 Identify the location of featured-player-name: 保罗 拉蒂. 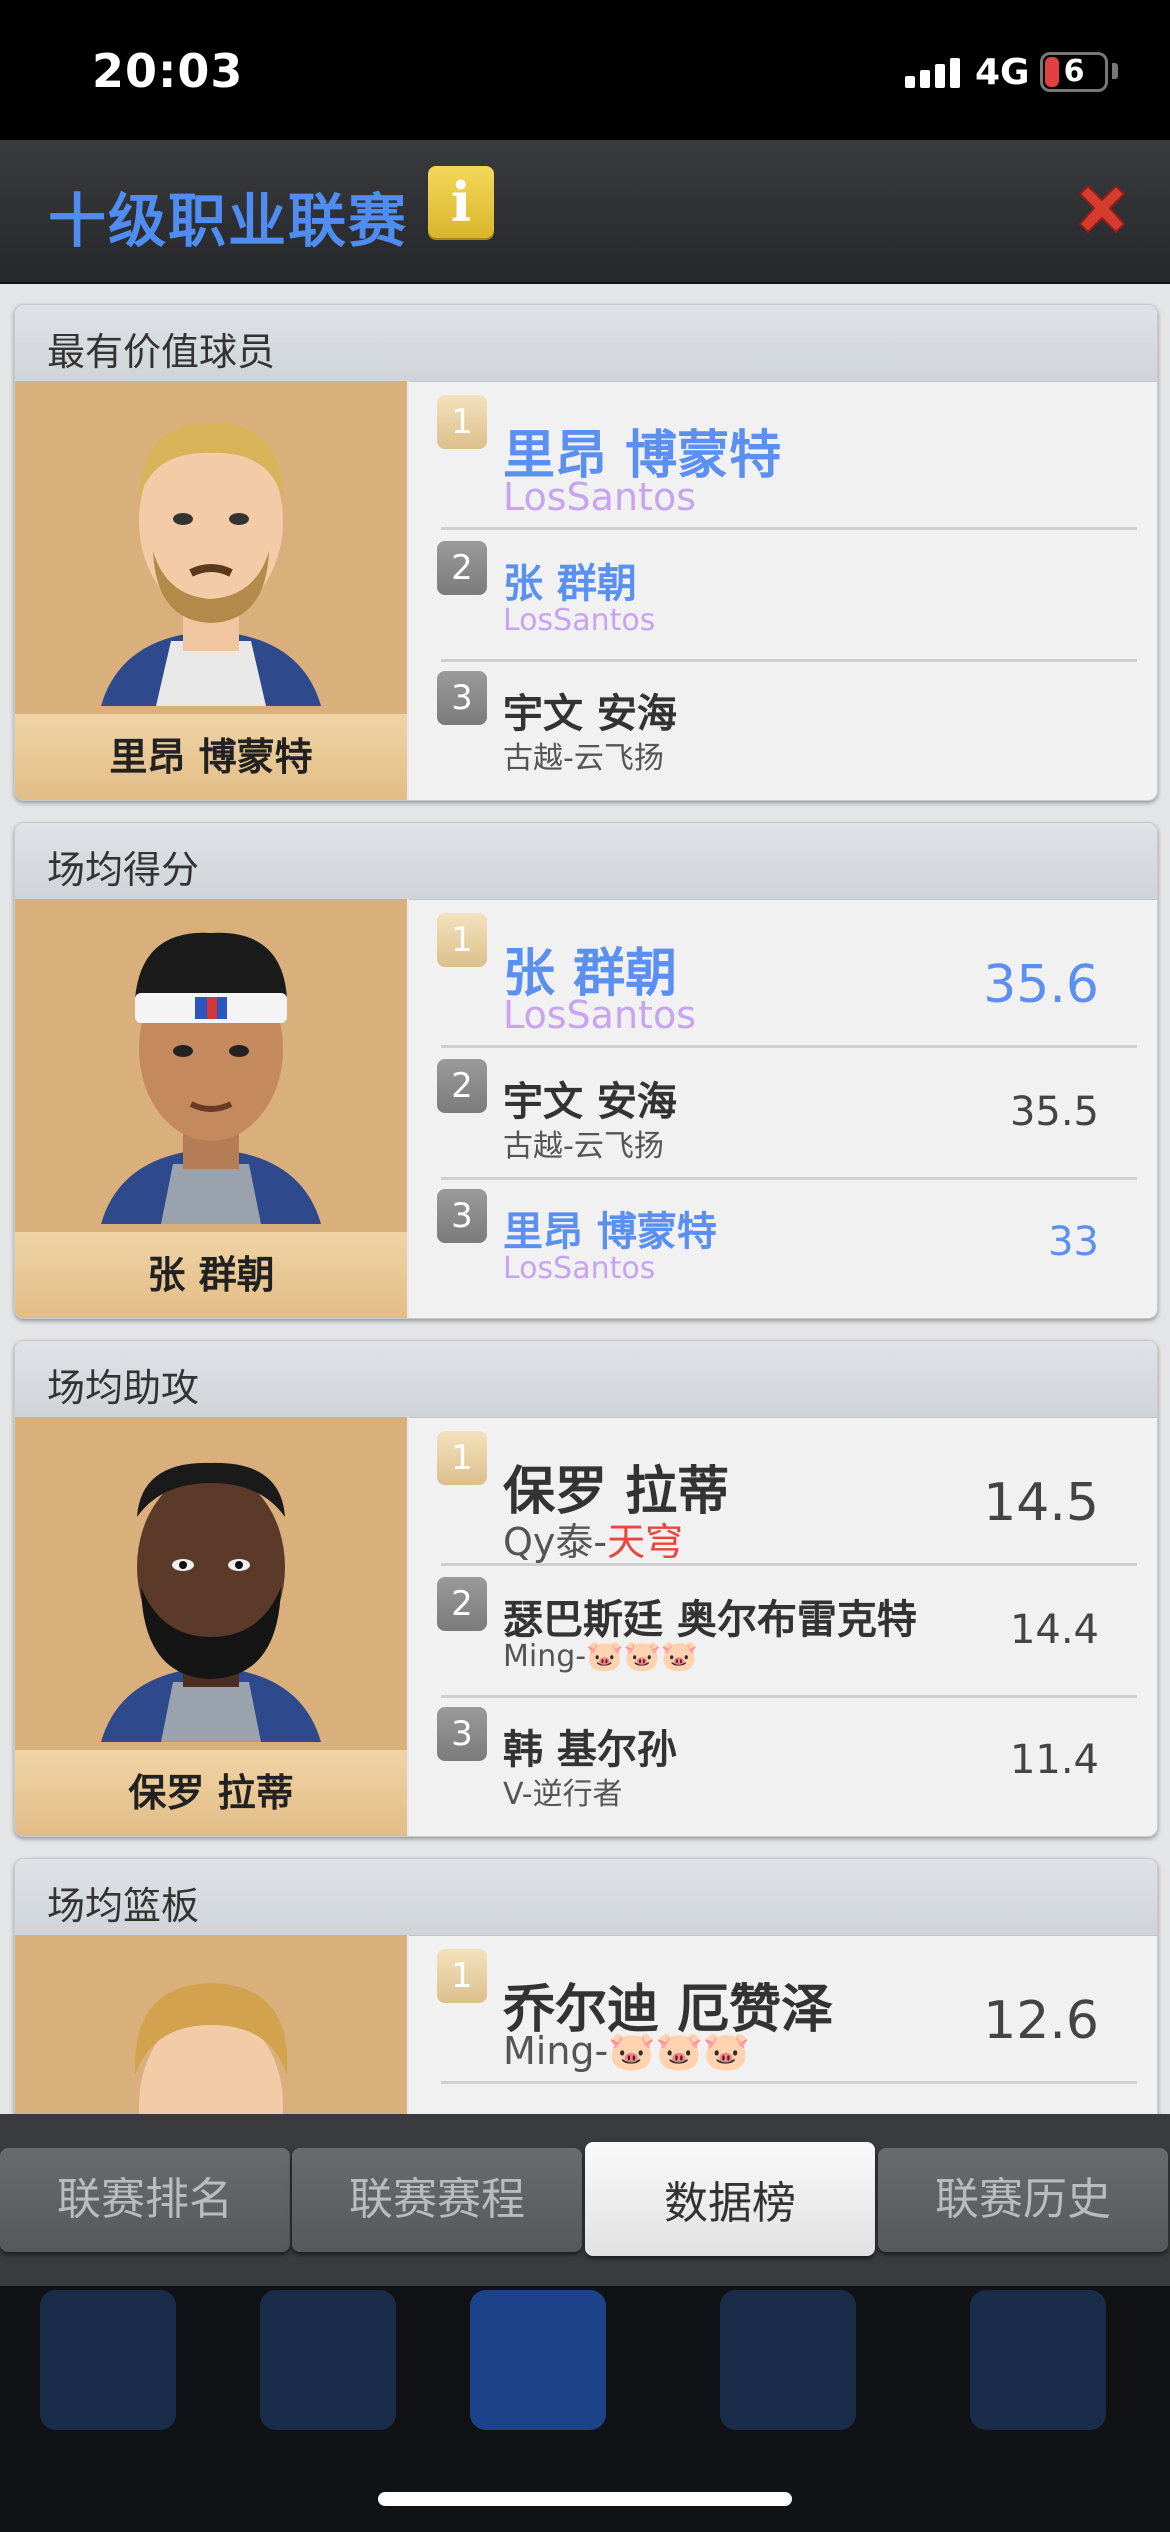
(211, 1793).